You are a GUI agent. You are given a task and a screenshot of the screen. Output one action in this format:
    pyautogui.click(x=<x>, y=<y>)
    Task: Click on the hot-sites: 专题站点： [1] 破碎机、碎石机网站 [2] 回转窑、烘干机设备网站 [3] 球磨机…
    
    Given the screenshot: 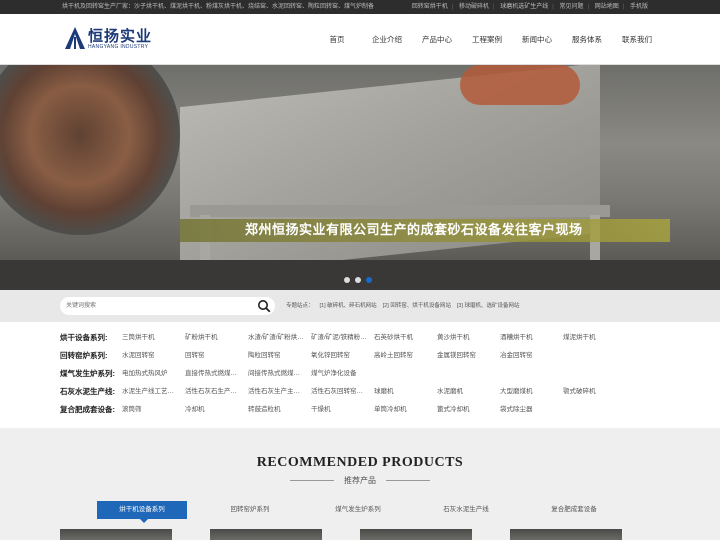 What is the action you would take?
    pyautogui.click(x=405, y=306)
    